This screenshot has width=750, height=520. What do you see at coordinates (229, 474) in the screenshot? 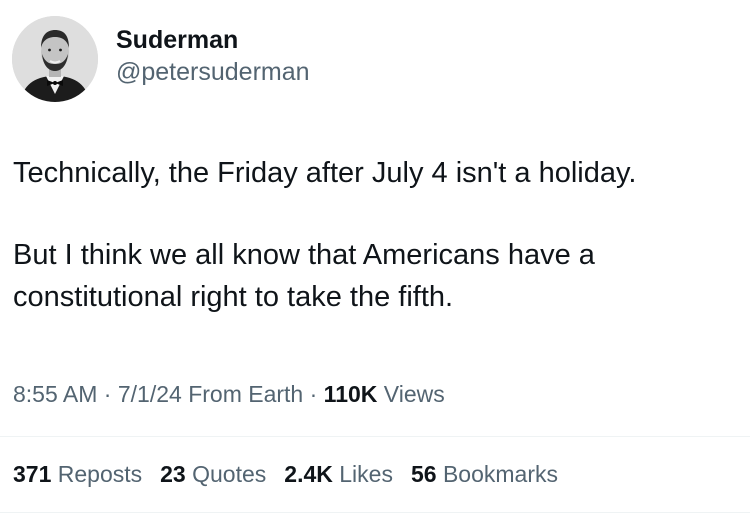
I see `quotes-label: Quotes` at bounding box center [229, 474].